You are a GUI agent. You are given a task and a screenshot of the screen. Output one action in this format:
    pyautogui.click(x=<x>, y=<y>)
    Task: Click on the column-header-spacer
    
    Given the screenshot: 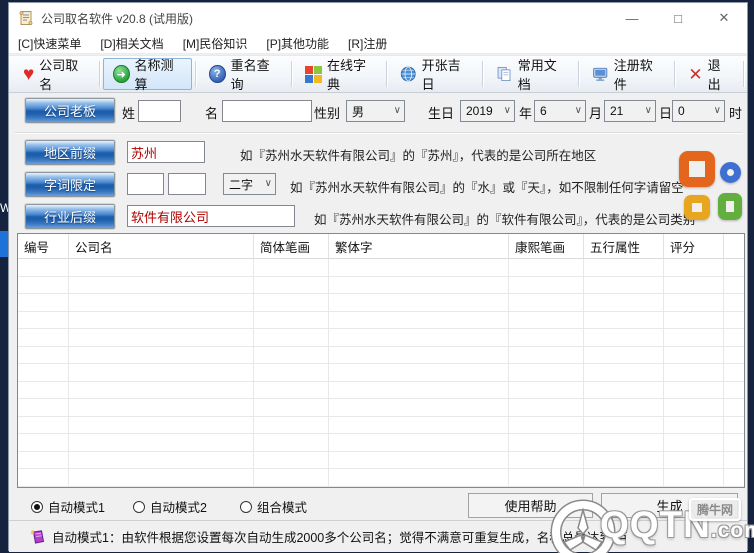 What is the action you would take?
    pyautogui.click(x=734, y=246)
    